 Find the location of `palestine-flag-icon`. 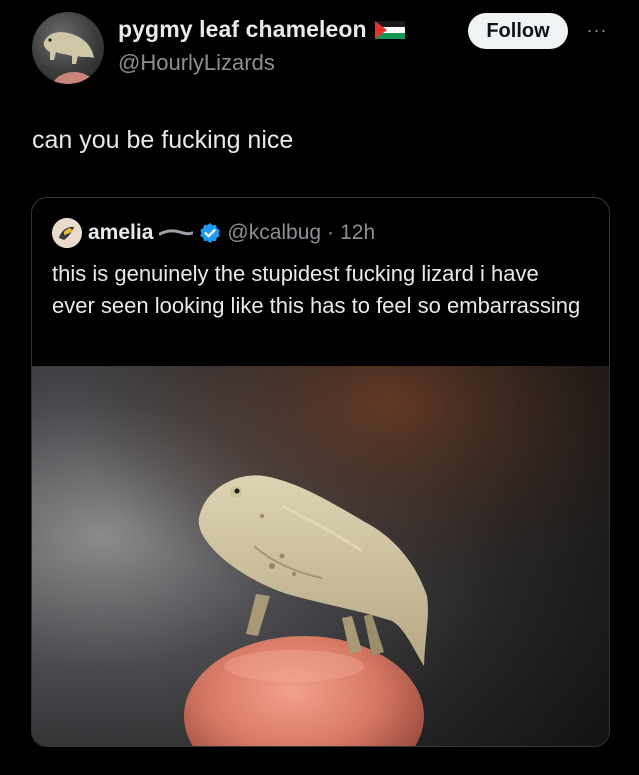

palestine-flag-icon is located at coordinates (389, 29).